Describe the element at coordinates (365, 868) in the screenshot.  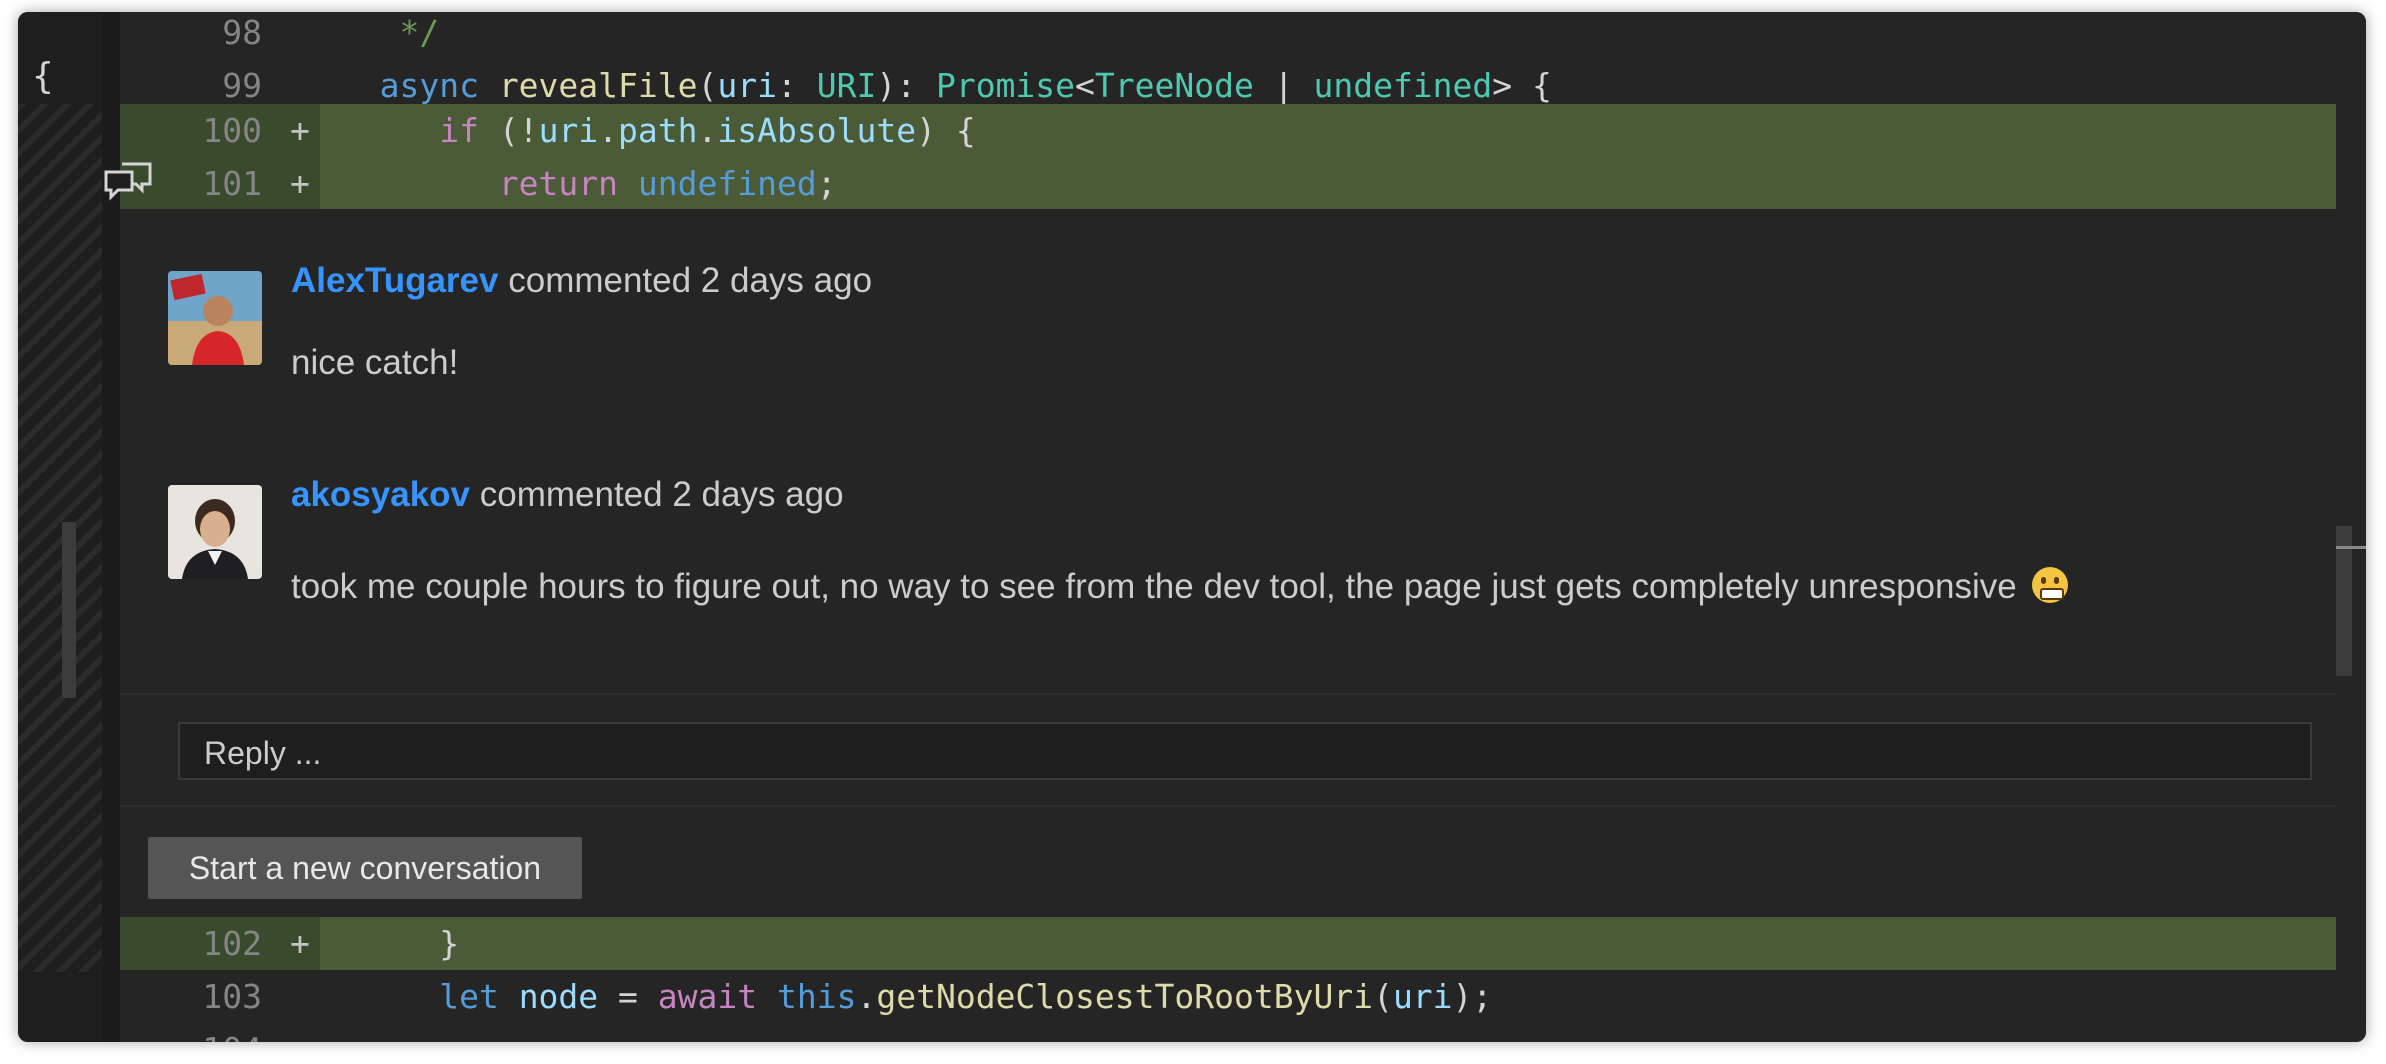
I see `start-new-conversation-button: Start a new conversation` at that location.